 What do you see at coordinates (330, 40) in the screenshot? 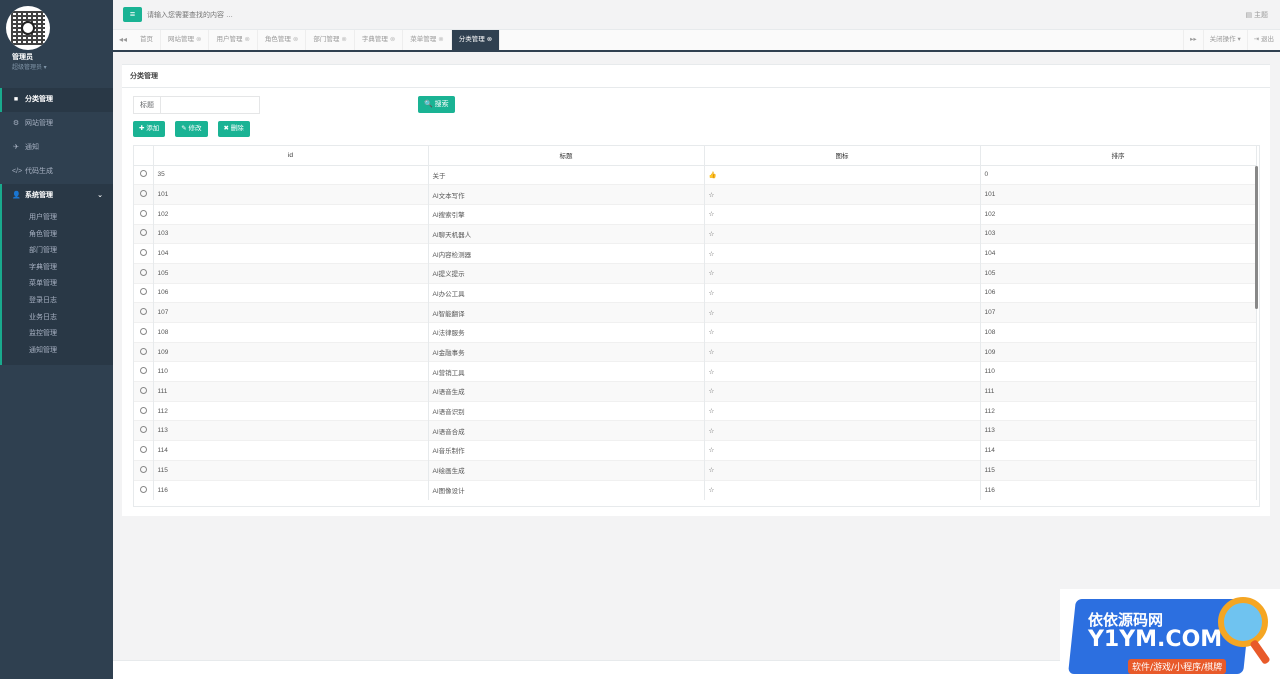
I see `tab-departments: 部门管理 ⊗` at bounding box center [330, 40].